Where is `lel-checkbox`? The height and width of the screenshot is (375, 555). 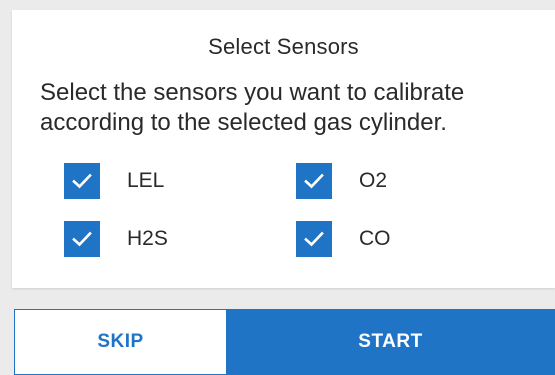 lel-checkbox is located at coordinates (82, 181).